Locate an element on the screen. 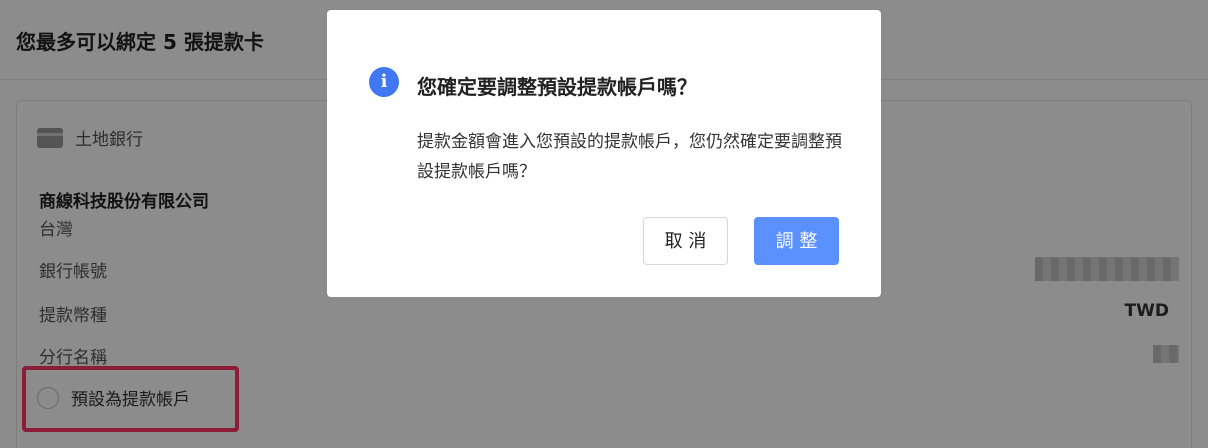 The image size is (1208, 448). confirm-adjust-button: 調 整 is located at coordinates (796, 241).